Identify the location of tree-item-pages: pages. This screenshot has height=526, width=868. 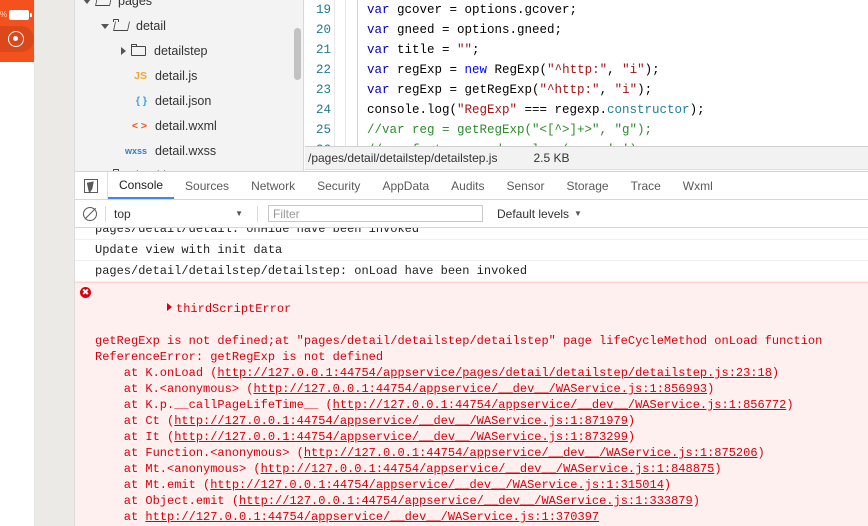
(189, 6).